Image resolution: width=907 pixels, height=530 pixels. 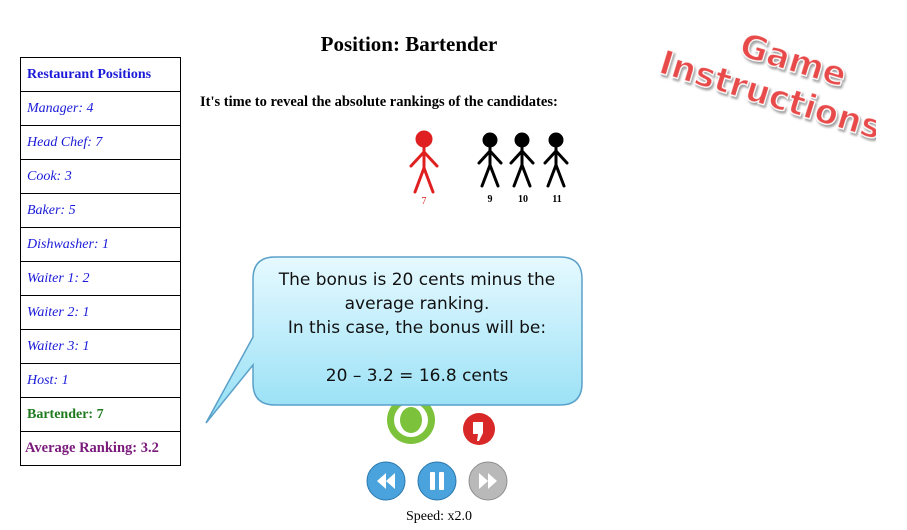 I want to click on speed-label: Speed: x2.0, so click(x=439, y=516).